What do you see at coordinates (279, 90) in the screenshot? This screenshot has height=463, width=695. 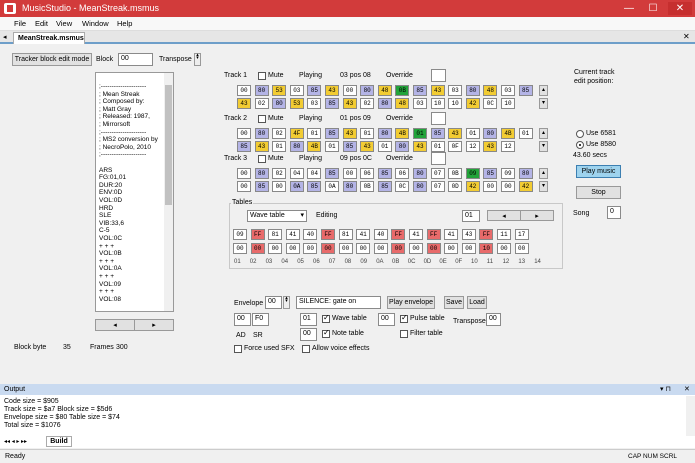 I see `track-cell: 53` at bounding box center [279, 90].